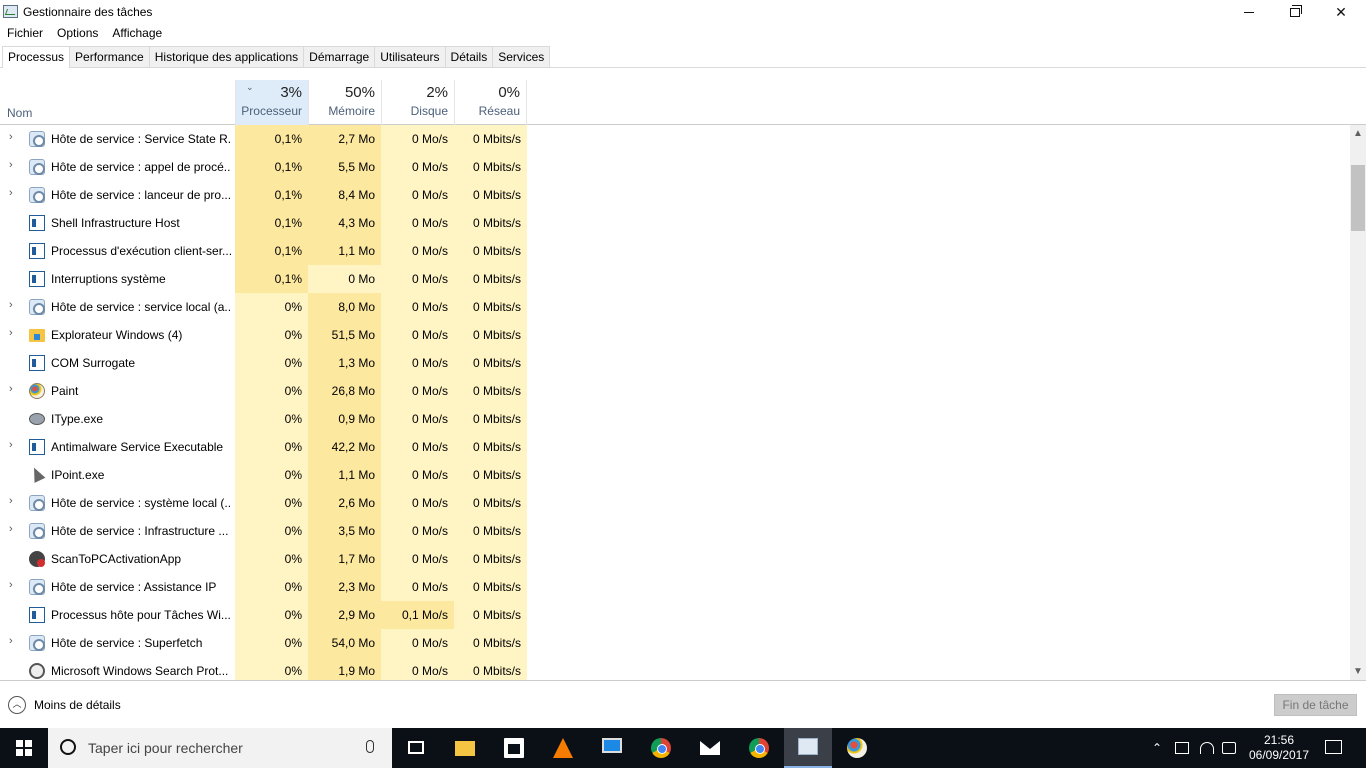  What do you see at coordinates (521, 56) in the screenshot?
I see `tab-services: Services` at bounding box center [521, 56].